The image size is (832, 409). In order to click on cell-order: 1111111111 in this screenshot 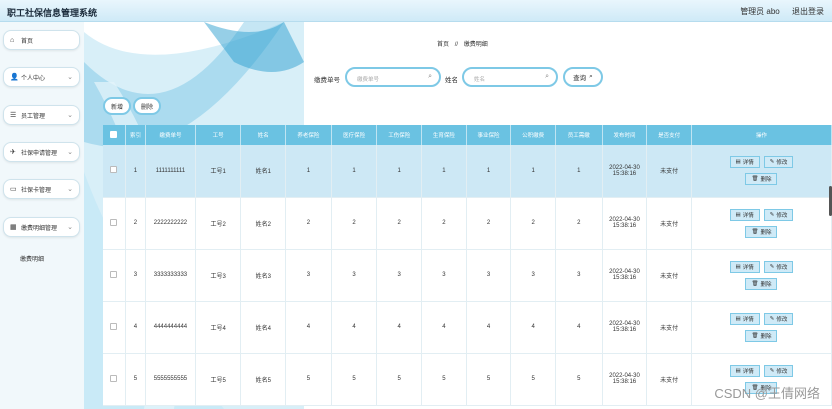, I will do `click(170, 171)`.